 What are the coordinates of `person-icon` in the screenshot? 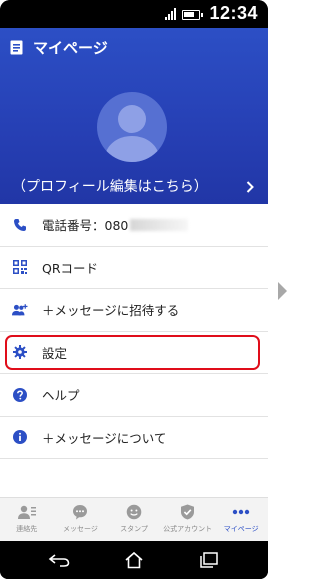 It's located at (132, 133).